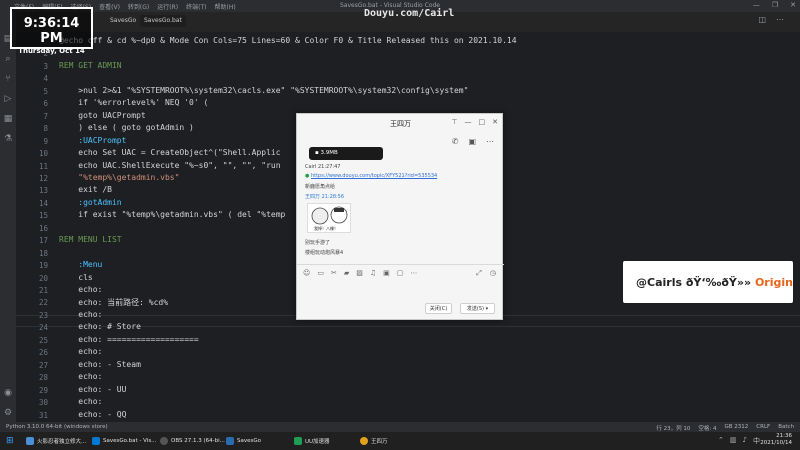 The image size is (800, 450). I want to click on menu-go: 转到(G), so click(138, 6).